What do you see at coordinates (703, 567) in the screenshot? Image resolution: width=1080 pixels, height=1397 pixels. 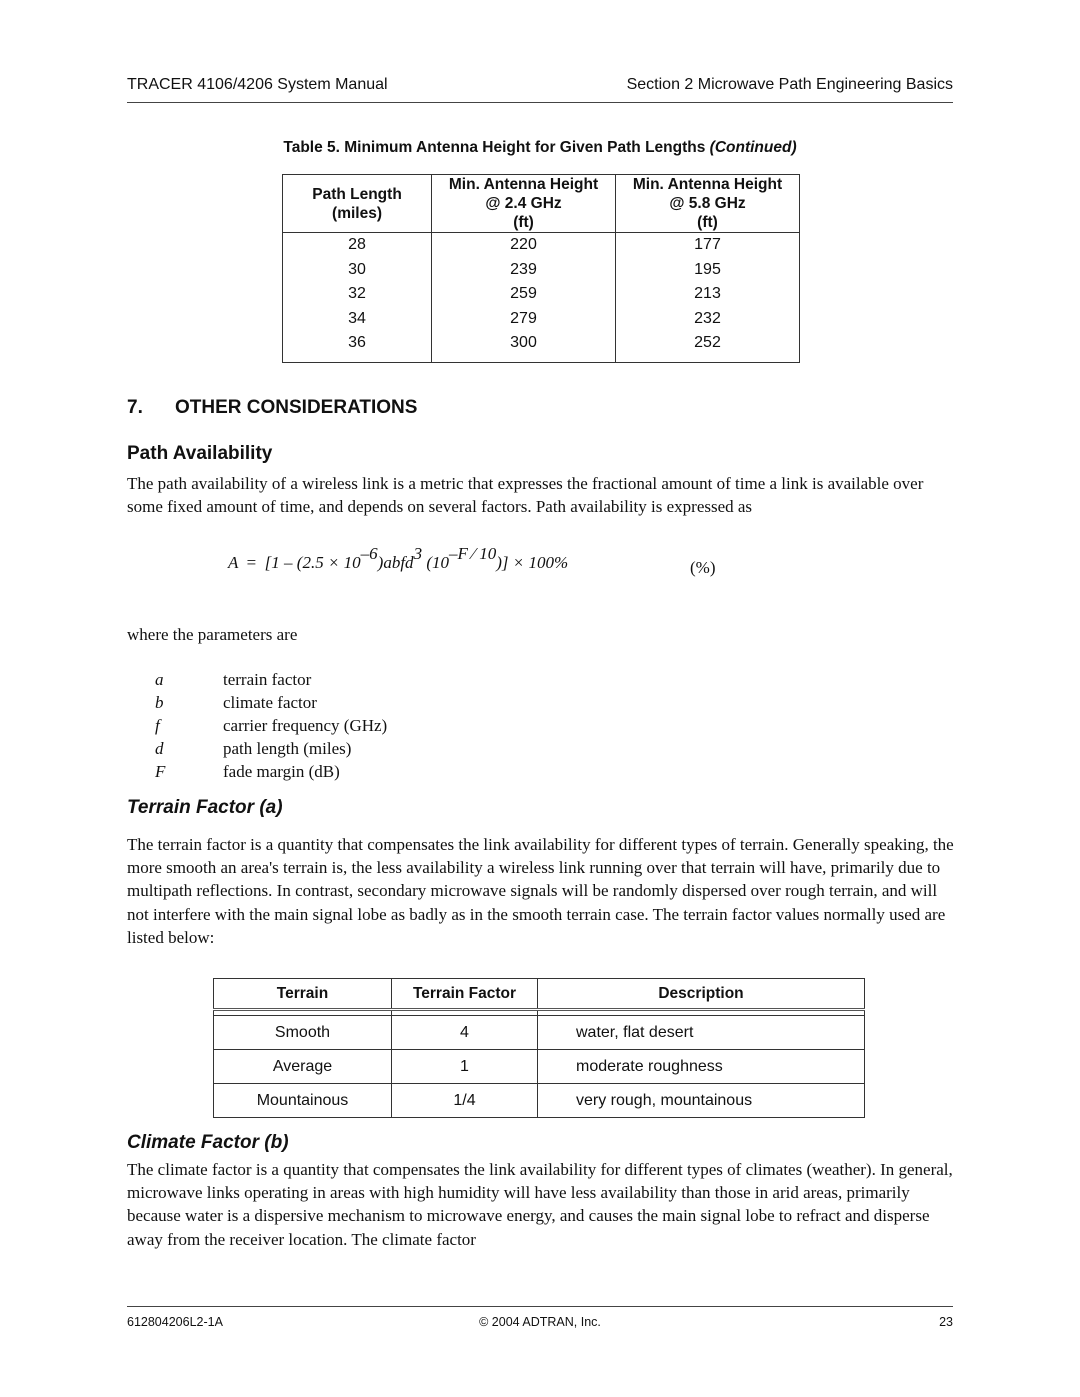 I see `formula-unit-tag: (%)` at bounding box center [703, 567].